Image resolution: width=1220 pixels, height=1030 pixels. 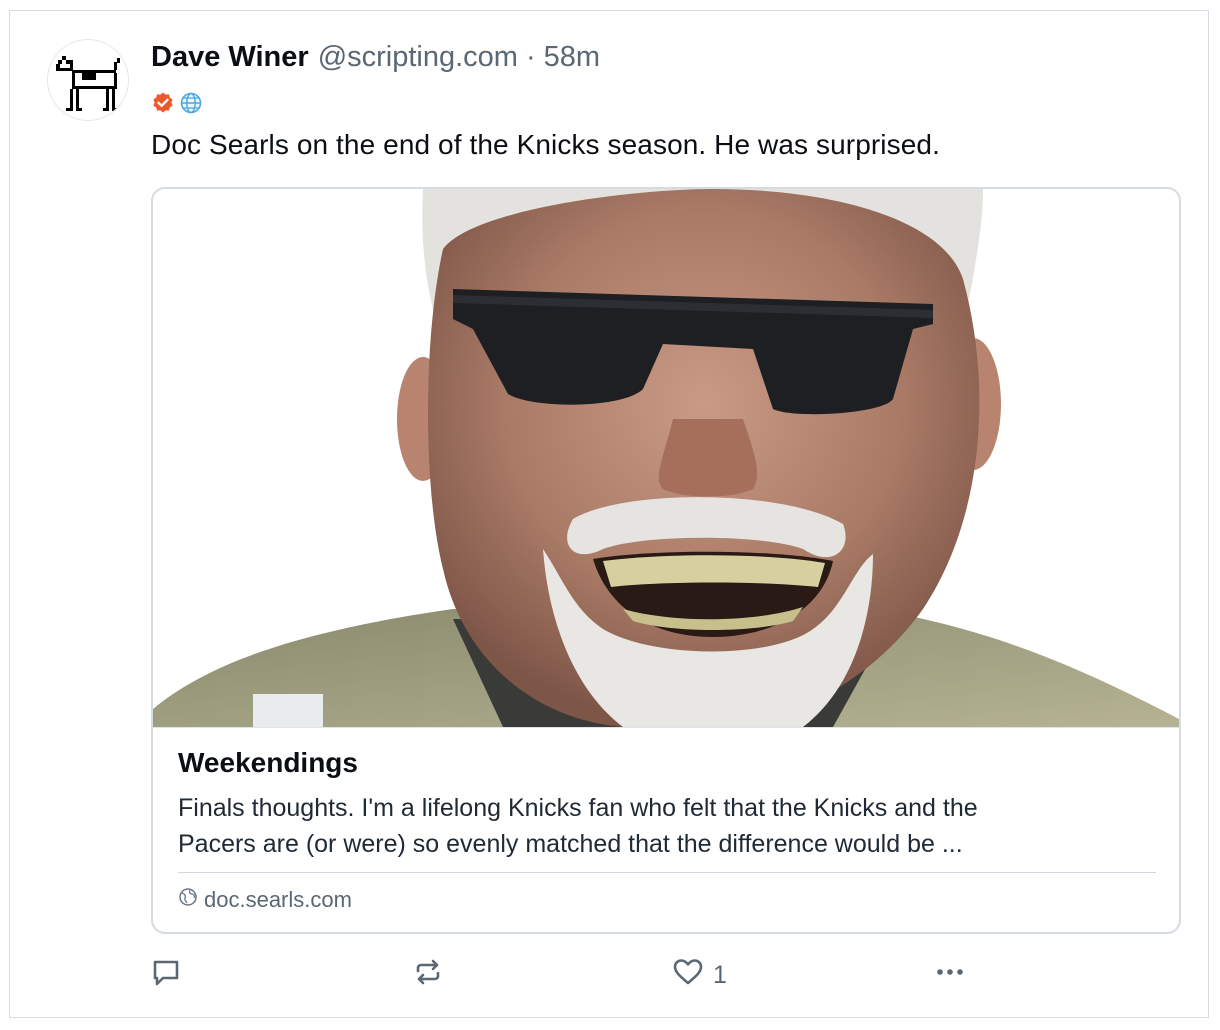 I want to click on link-card-domain: doc.searls.com, so click(x=265, y=900).